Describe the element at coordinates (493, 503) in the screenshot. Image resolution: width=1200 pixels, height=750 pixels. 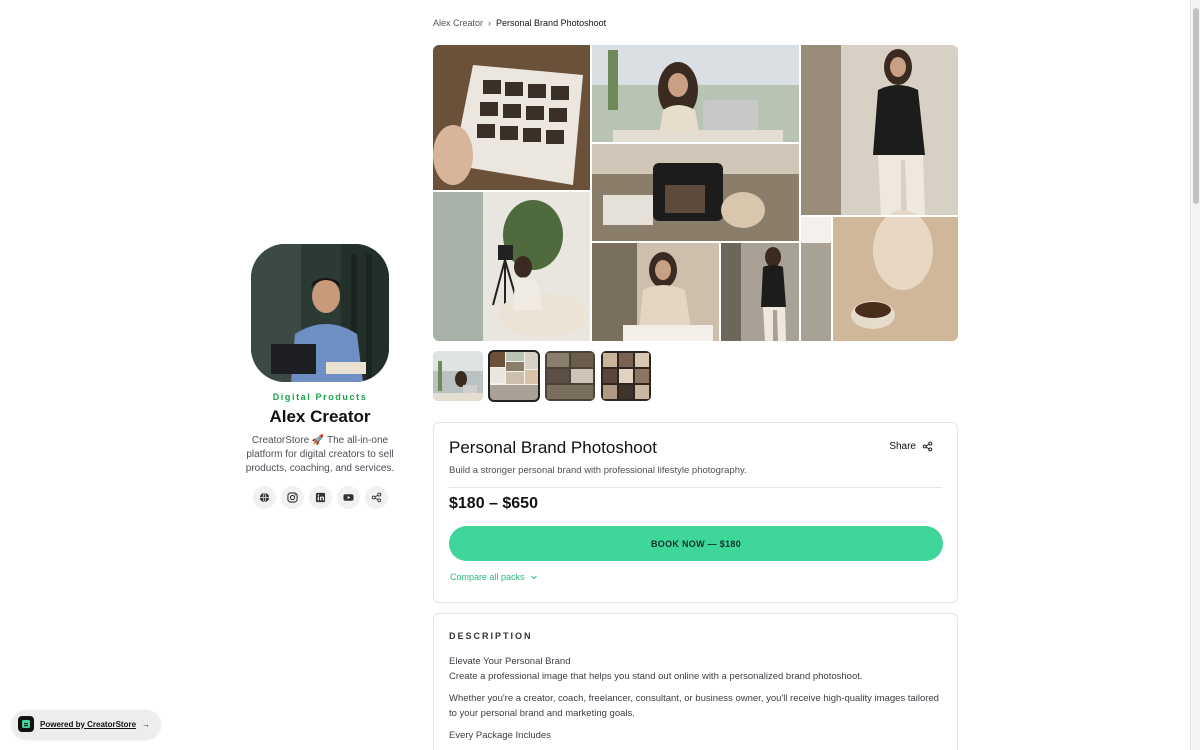
I see `price-range: $180 – $650` at that location.